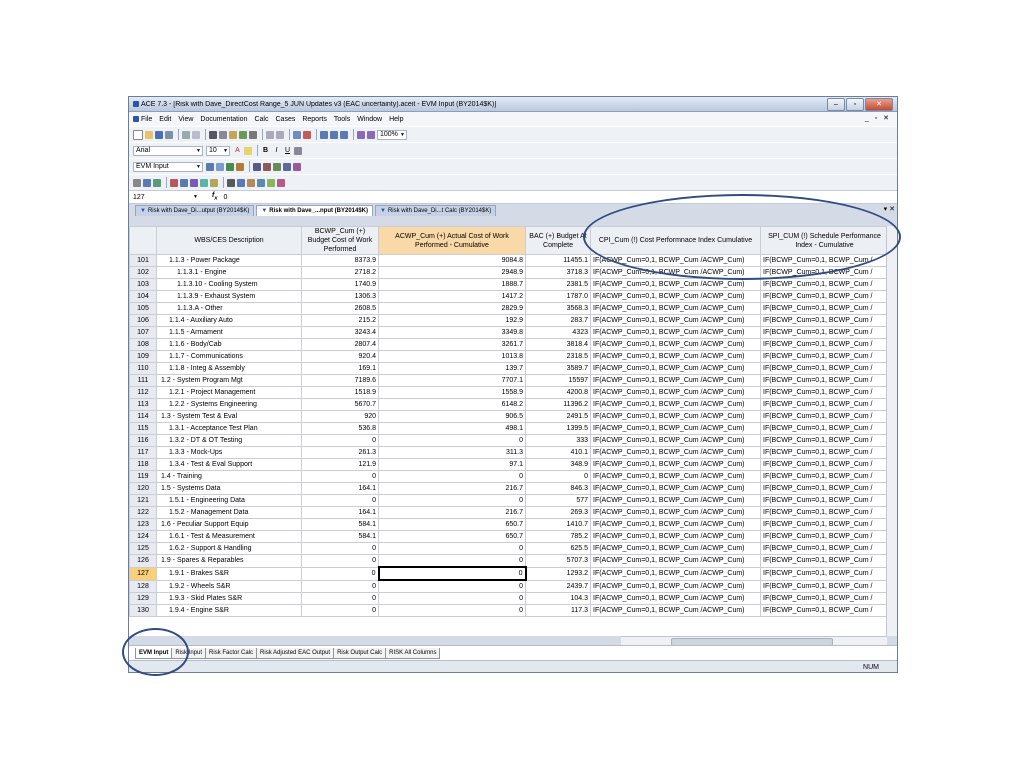 This screenshot has width=1024, height=768. Describe the element at coordinates (891, 431) in the screenshot. I see `vertical-scrollbar` at that location.